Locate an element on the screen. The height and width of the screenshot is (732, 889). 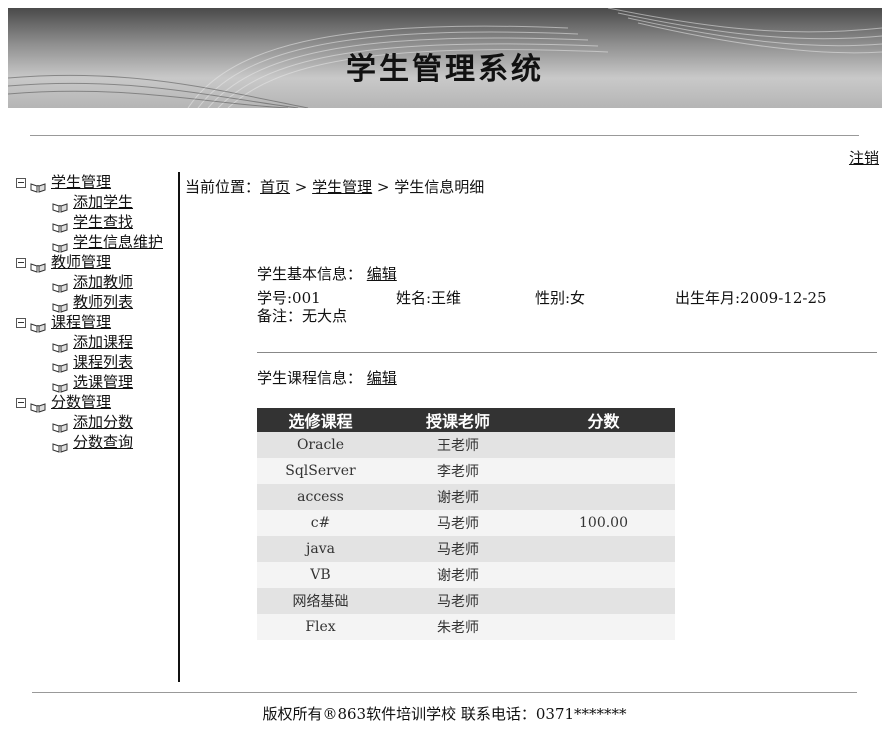
table-row: Oracle 王老师 is located at coordinates (466, 445).